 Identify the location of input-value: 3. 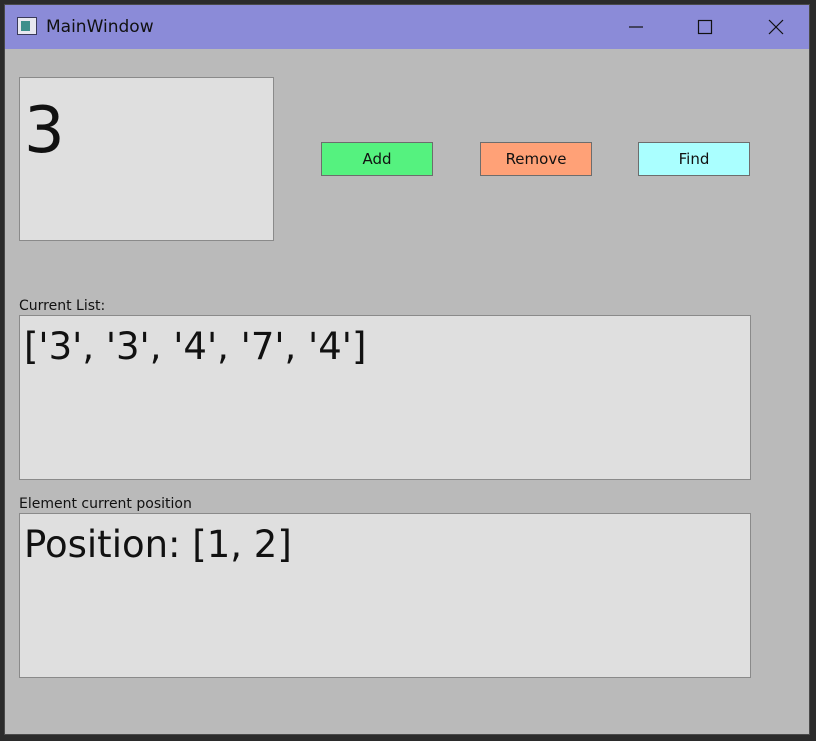
(44, 131).